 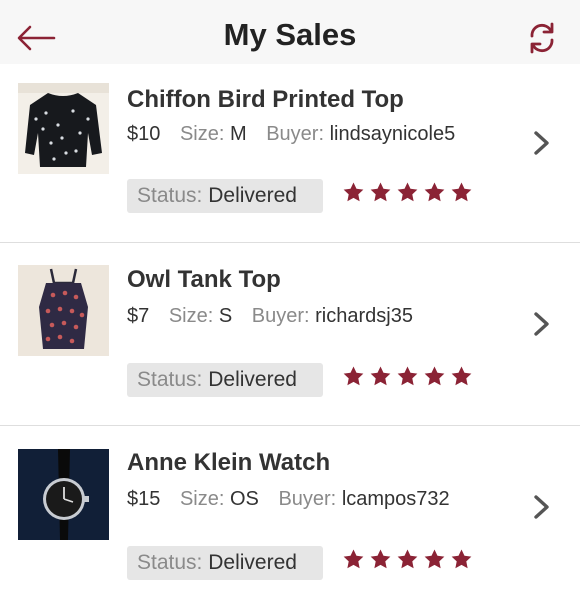 What do you see at coordinates (144, 499) in the screenshot?
I see `item-price: $15` at bounding box center [144, 499].